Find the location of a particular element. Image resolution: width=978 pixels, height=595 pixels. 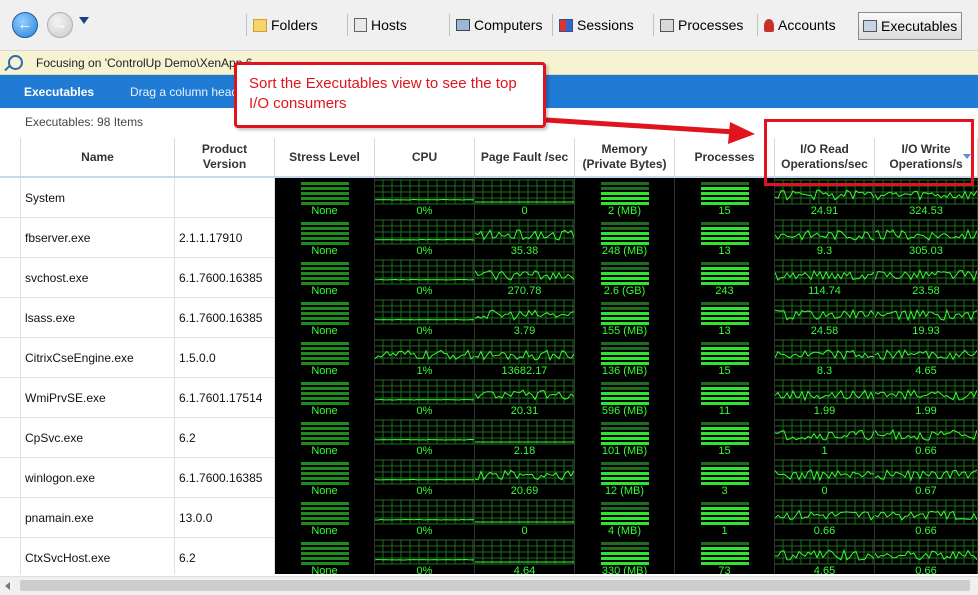

graph-value: 4 (MB) is located at coordinates (624, 531).